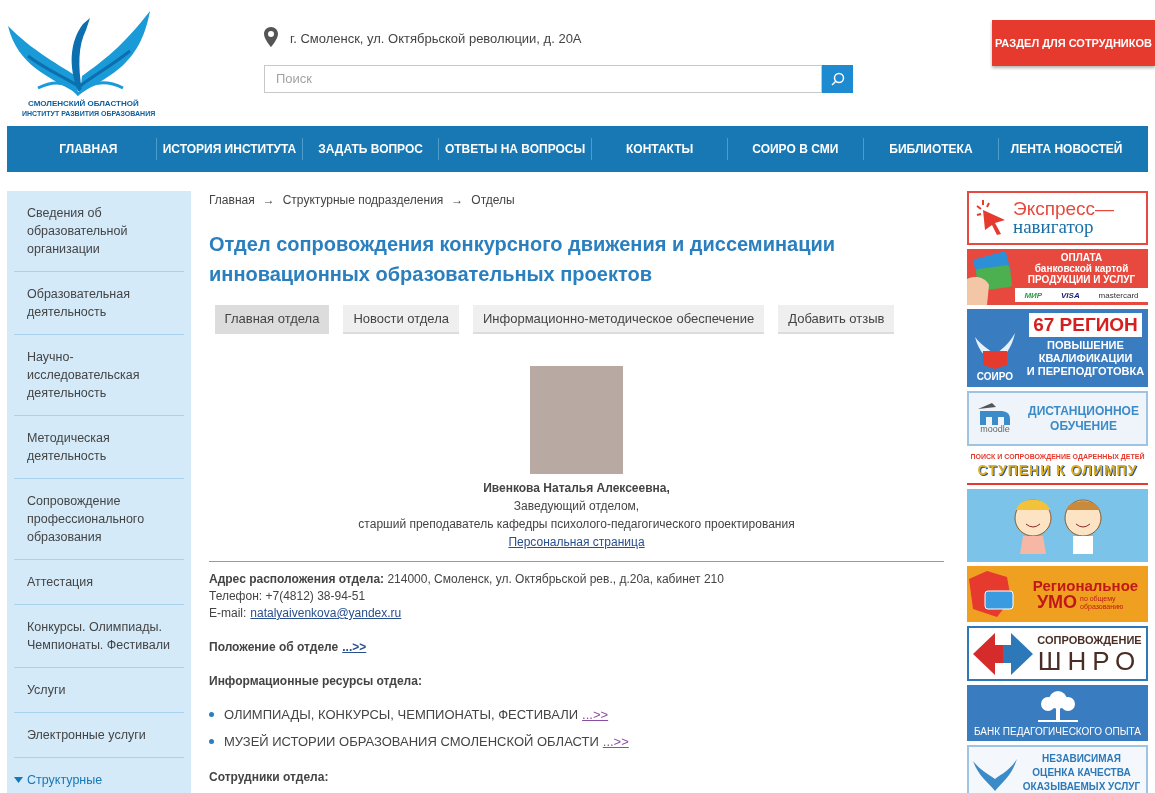 The height and width of the screenshot is (793, 1155). Describe the element at coordinates (1085, 358) in the screenshot. I see `banner-text: КВАЛИФИКАЦИИ` at that location.